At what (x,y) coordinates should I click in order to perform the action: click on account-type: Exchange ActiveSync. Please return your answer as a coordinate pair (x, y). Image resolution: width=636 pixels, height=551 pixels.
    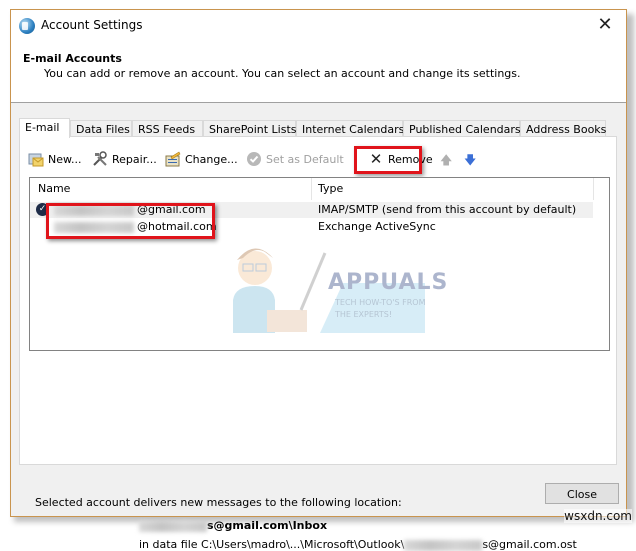
    Looking at the image, I should click on (377, 226).